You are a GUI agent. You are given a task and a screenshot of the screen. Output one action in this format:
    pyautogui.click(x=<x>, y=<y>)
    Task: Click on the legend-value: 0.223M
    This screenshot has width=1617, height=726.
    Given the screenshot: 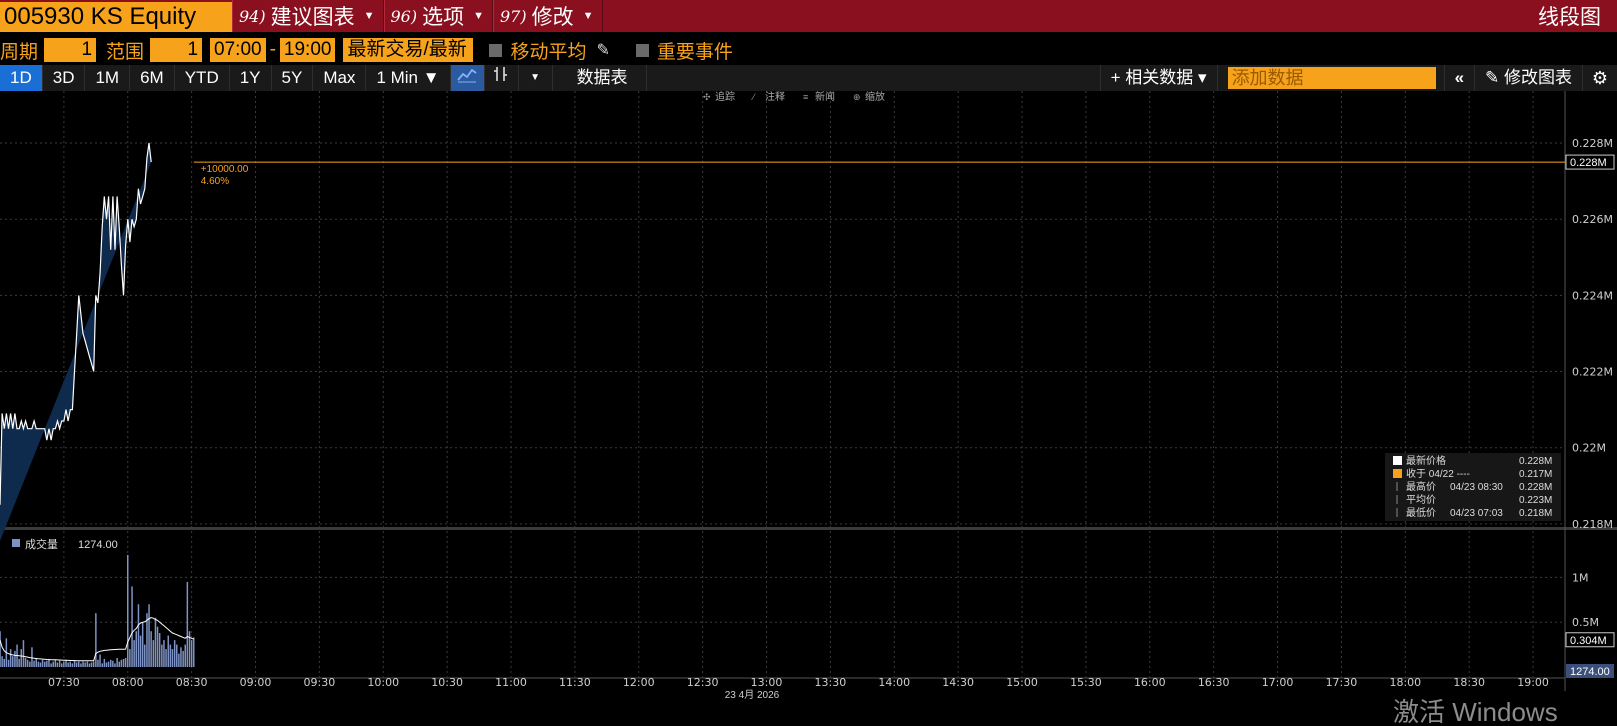 What is the action you would take?
    pyautogui.click(x=1535, y=500)
    